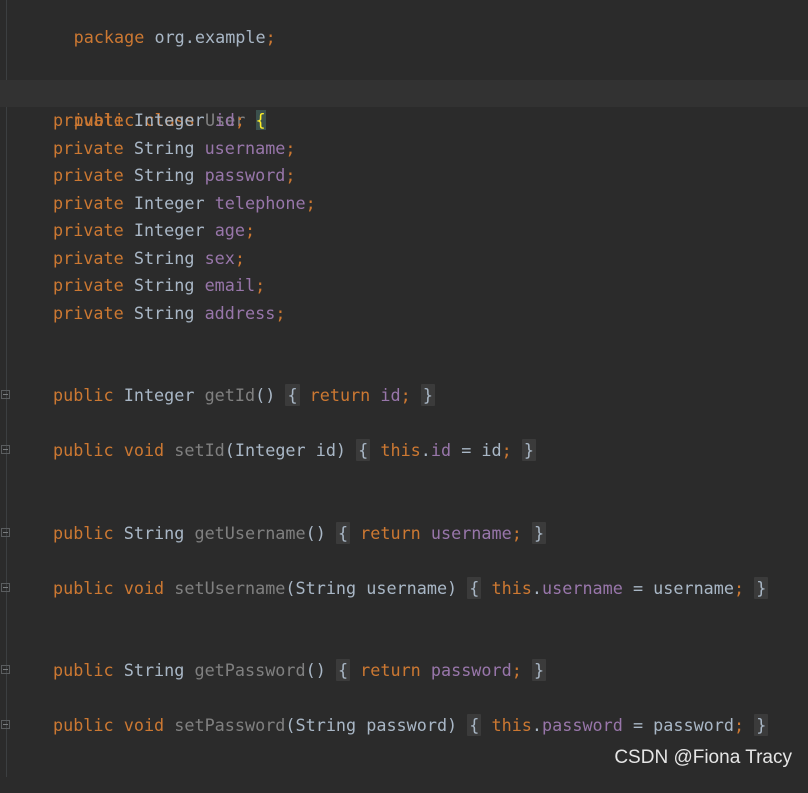 This screenshot has height=793, width=808. I want to click on method-name: setId, so click(199, 449).